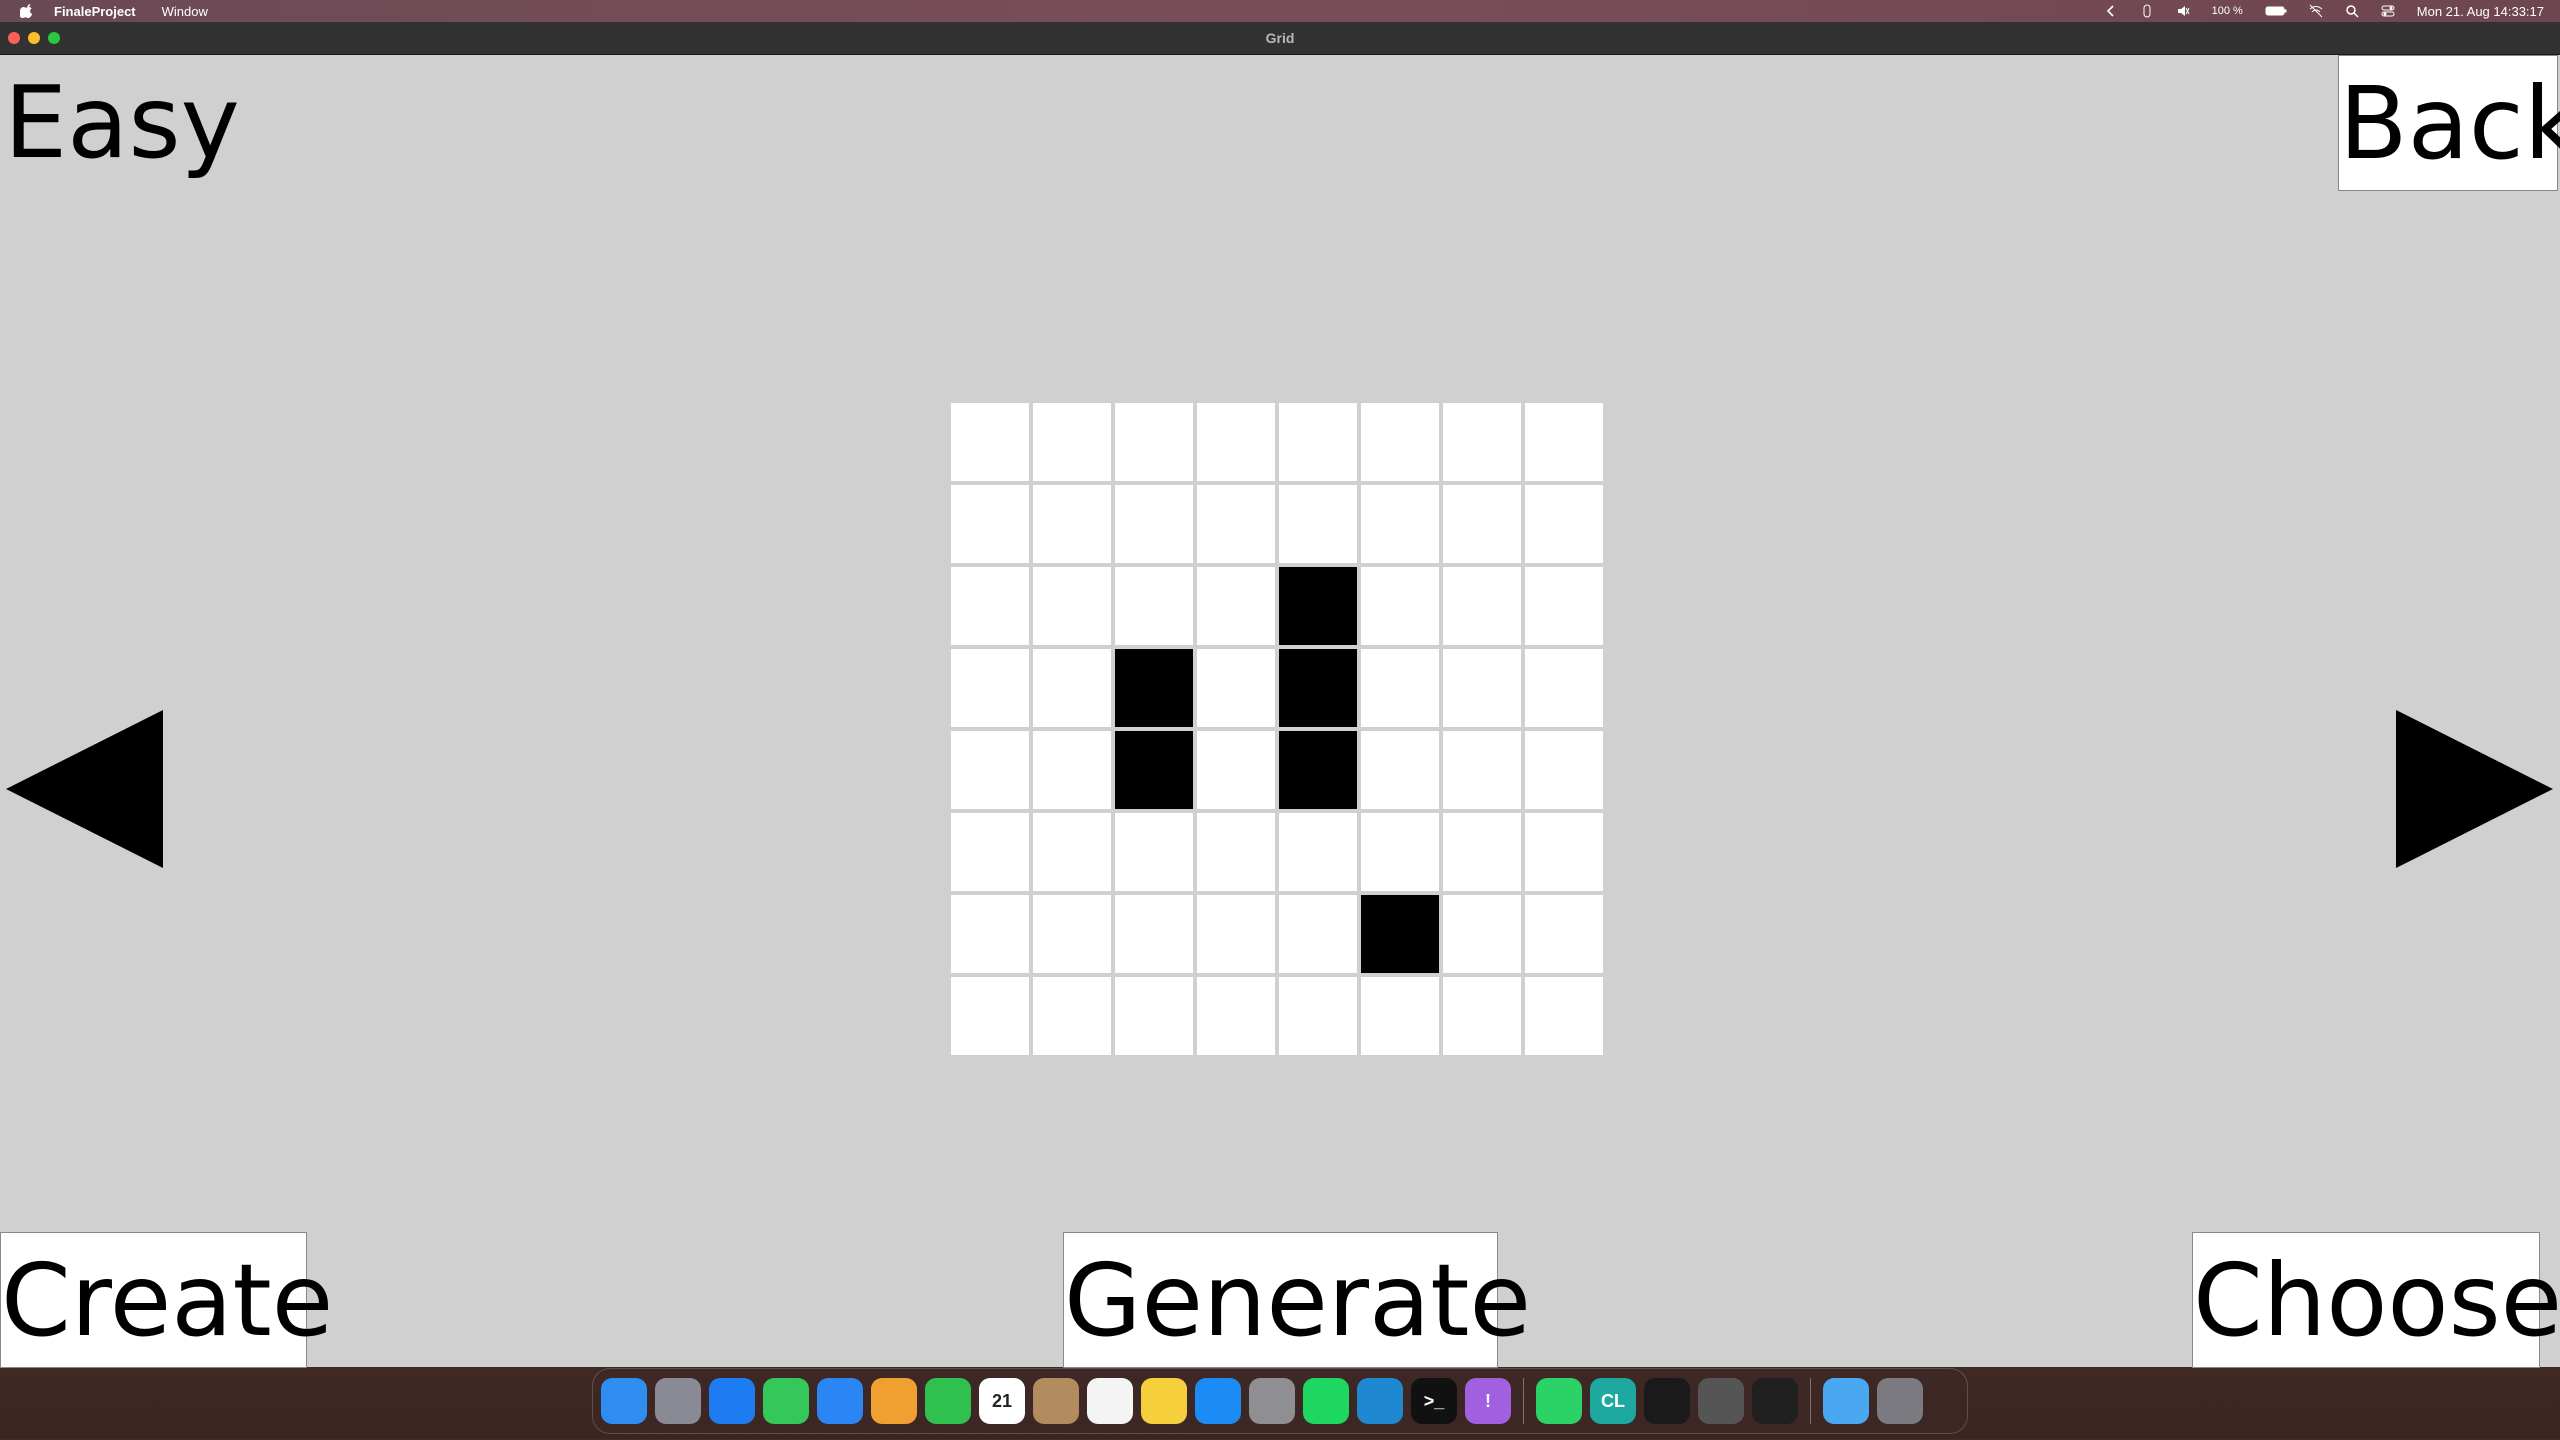 The image size is (2560, 1440). What do you see at coordinates (678, 1401) in the screenshot?
I see `launchpad-icon` at bounding box center [678, 1401].